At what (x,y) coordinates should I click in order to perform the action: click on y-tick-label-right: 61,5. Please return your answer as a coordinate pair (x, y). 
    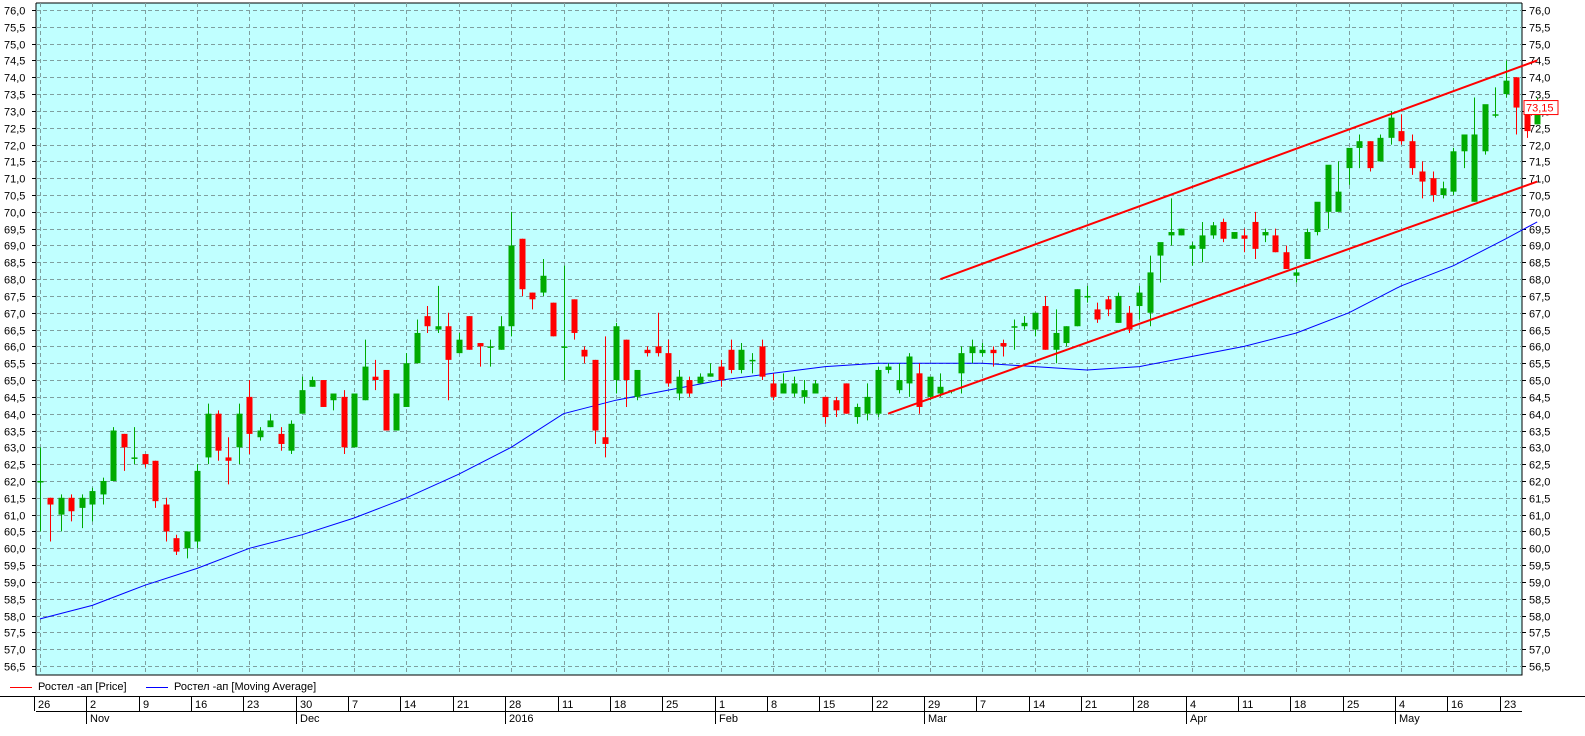
    Looking at the image, I should click on (1539, 500).